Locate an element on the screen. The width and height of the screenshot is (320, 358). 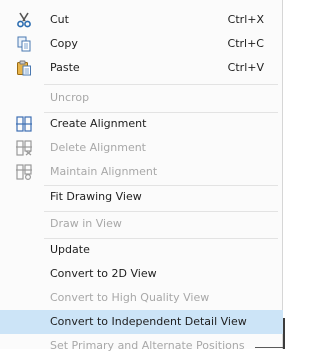
maintain-alignment-icon is located at coordinates (24, 172).